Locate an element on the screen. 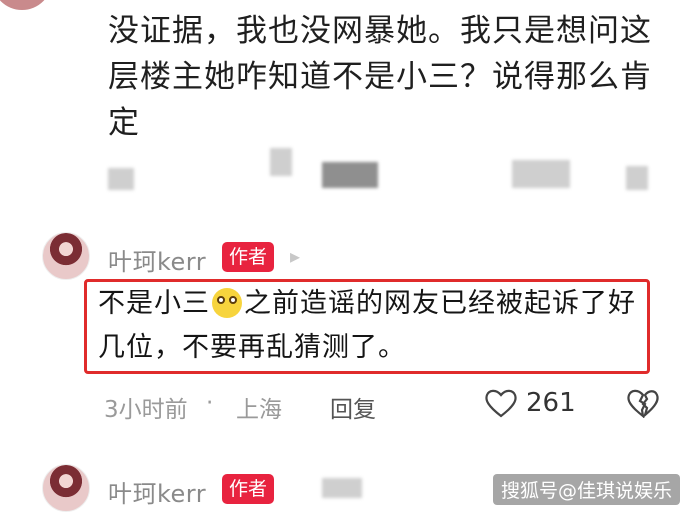 This screenshot has width=690, height=515. reply-text-part1: 不是小三 is located at coordinates (154, 303).